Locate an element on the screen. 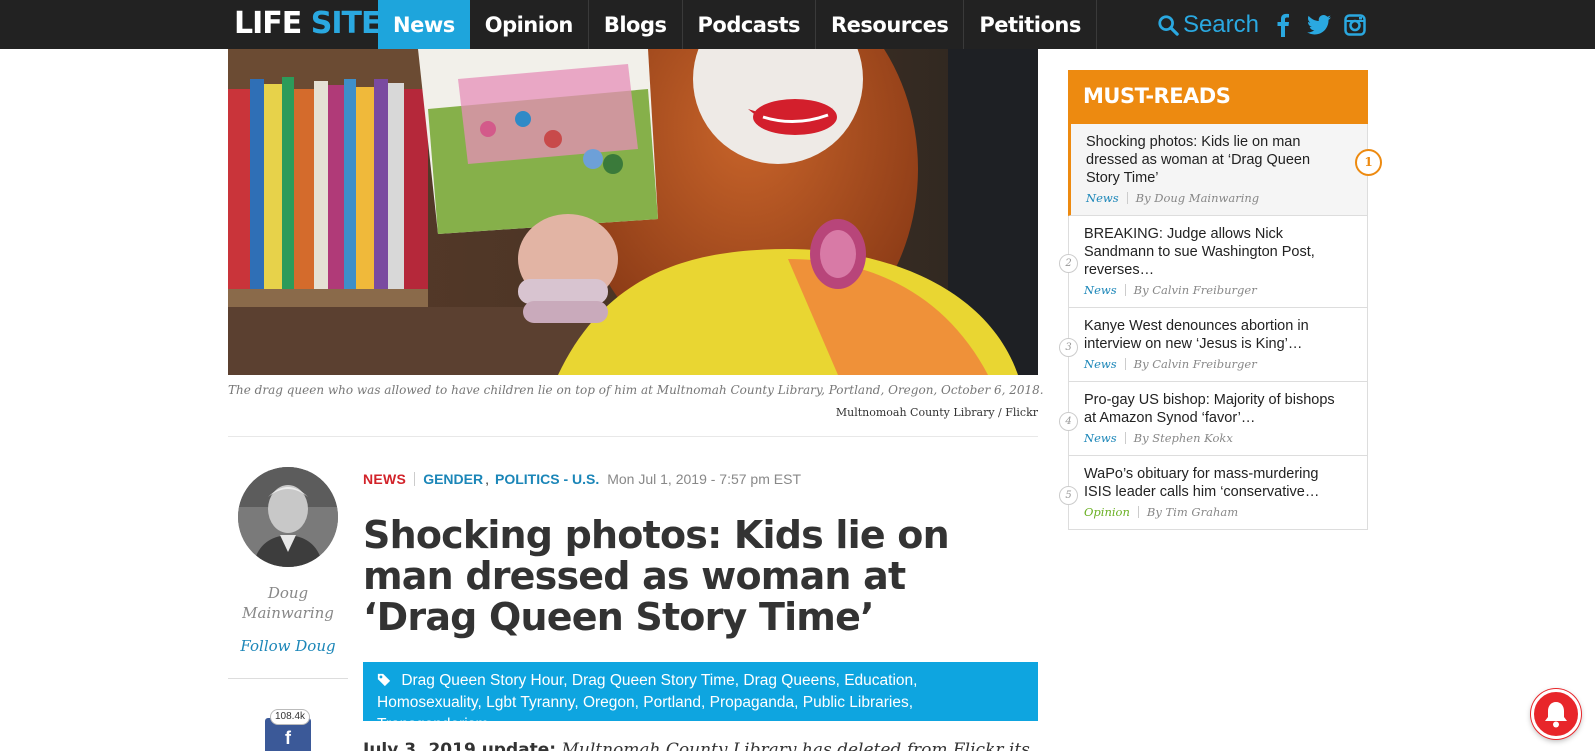 The width and height of the screenshot is (1595, 751). twitter-icon is located at coordinates (1319, 25).